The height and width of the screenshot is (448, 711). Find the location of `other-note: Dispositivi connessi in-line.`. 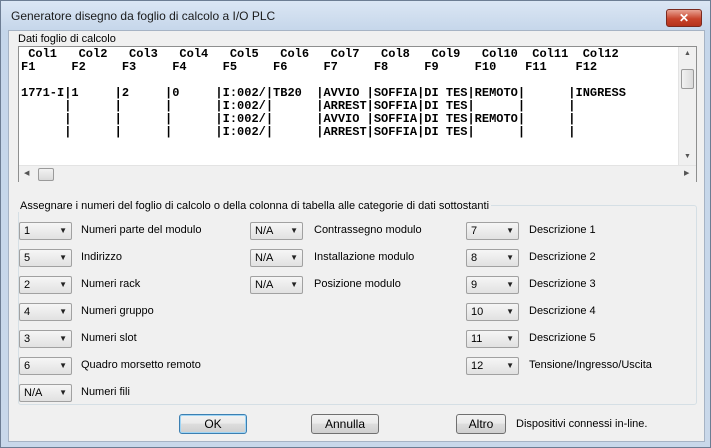

other-note: Dispositivi connessi in-line. is located at coordinates (582, 424).